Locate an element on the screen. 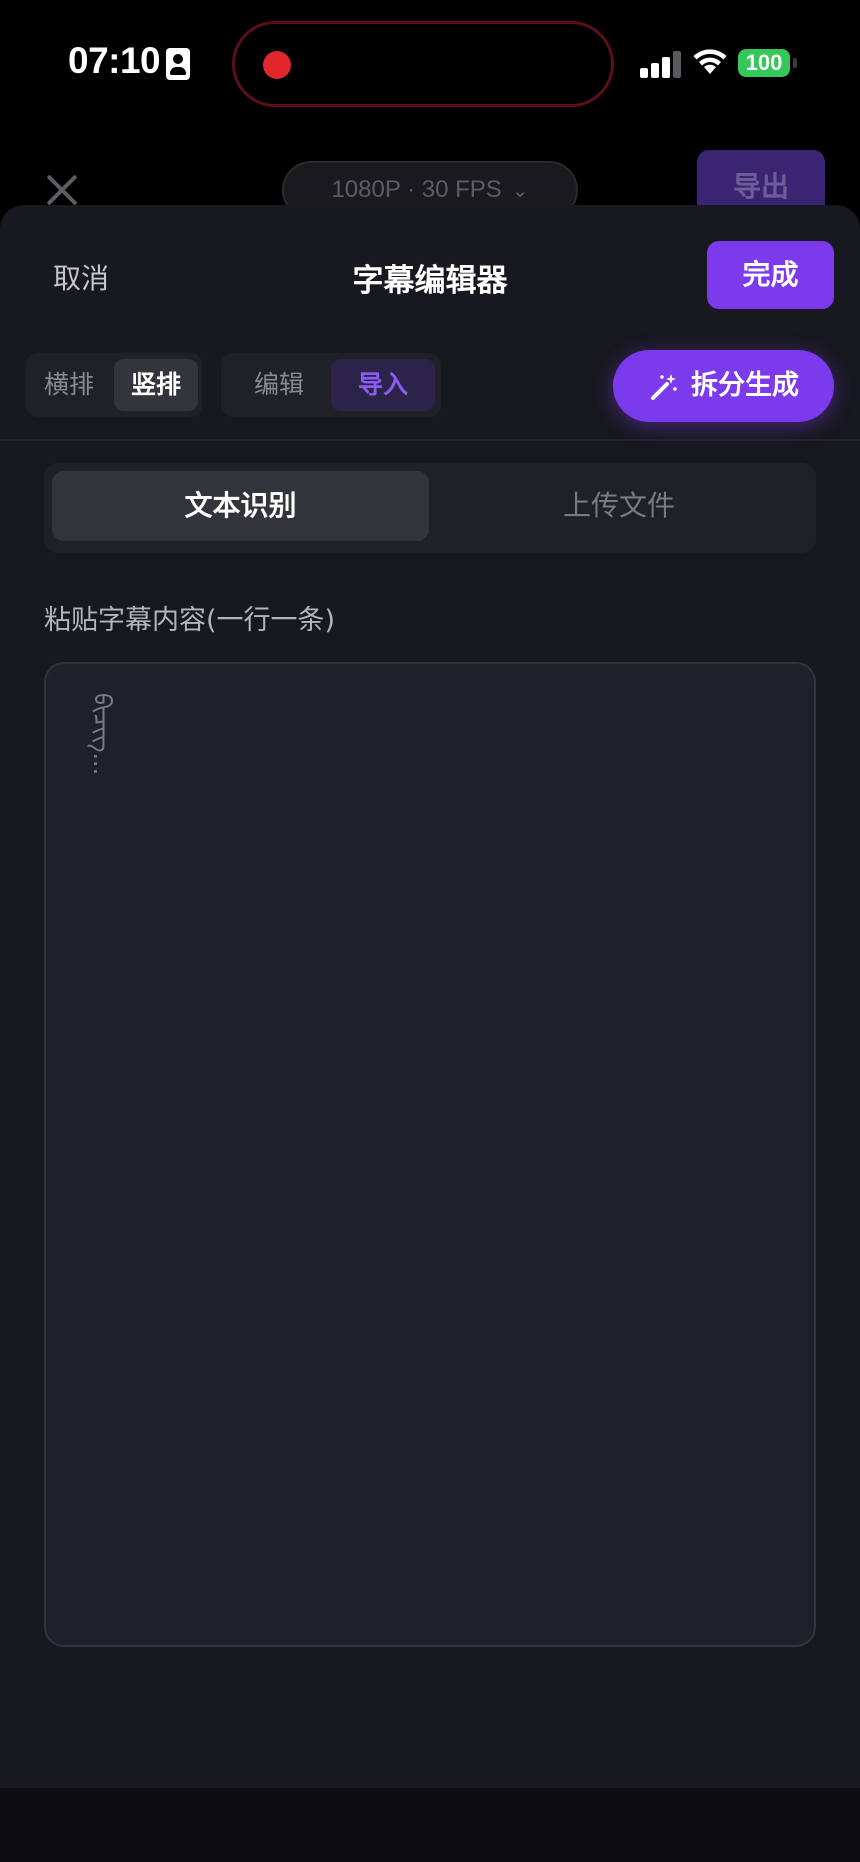 The image size is (860, 1862). paste-label: 粘贴字幕内容(一行一条) is located at coordinates (190, 620).